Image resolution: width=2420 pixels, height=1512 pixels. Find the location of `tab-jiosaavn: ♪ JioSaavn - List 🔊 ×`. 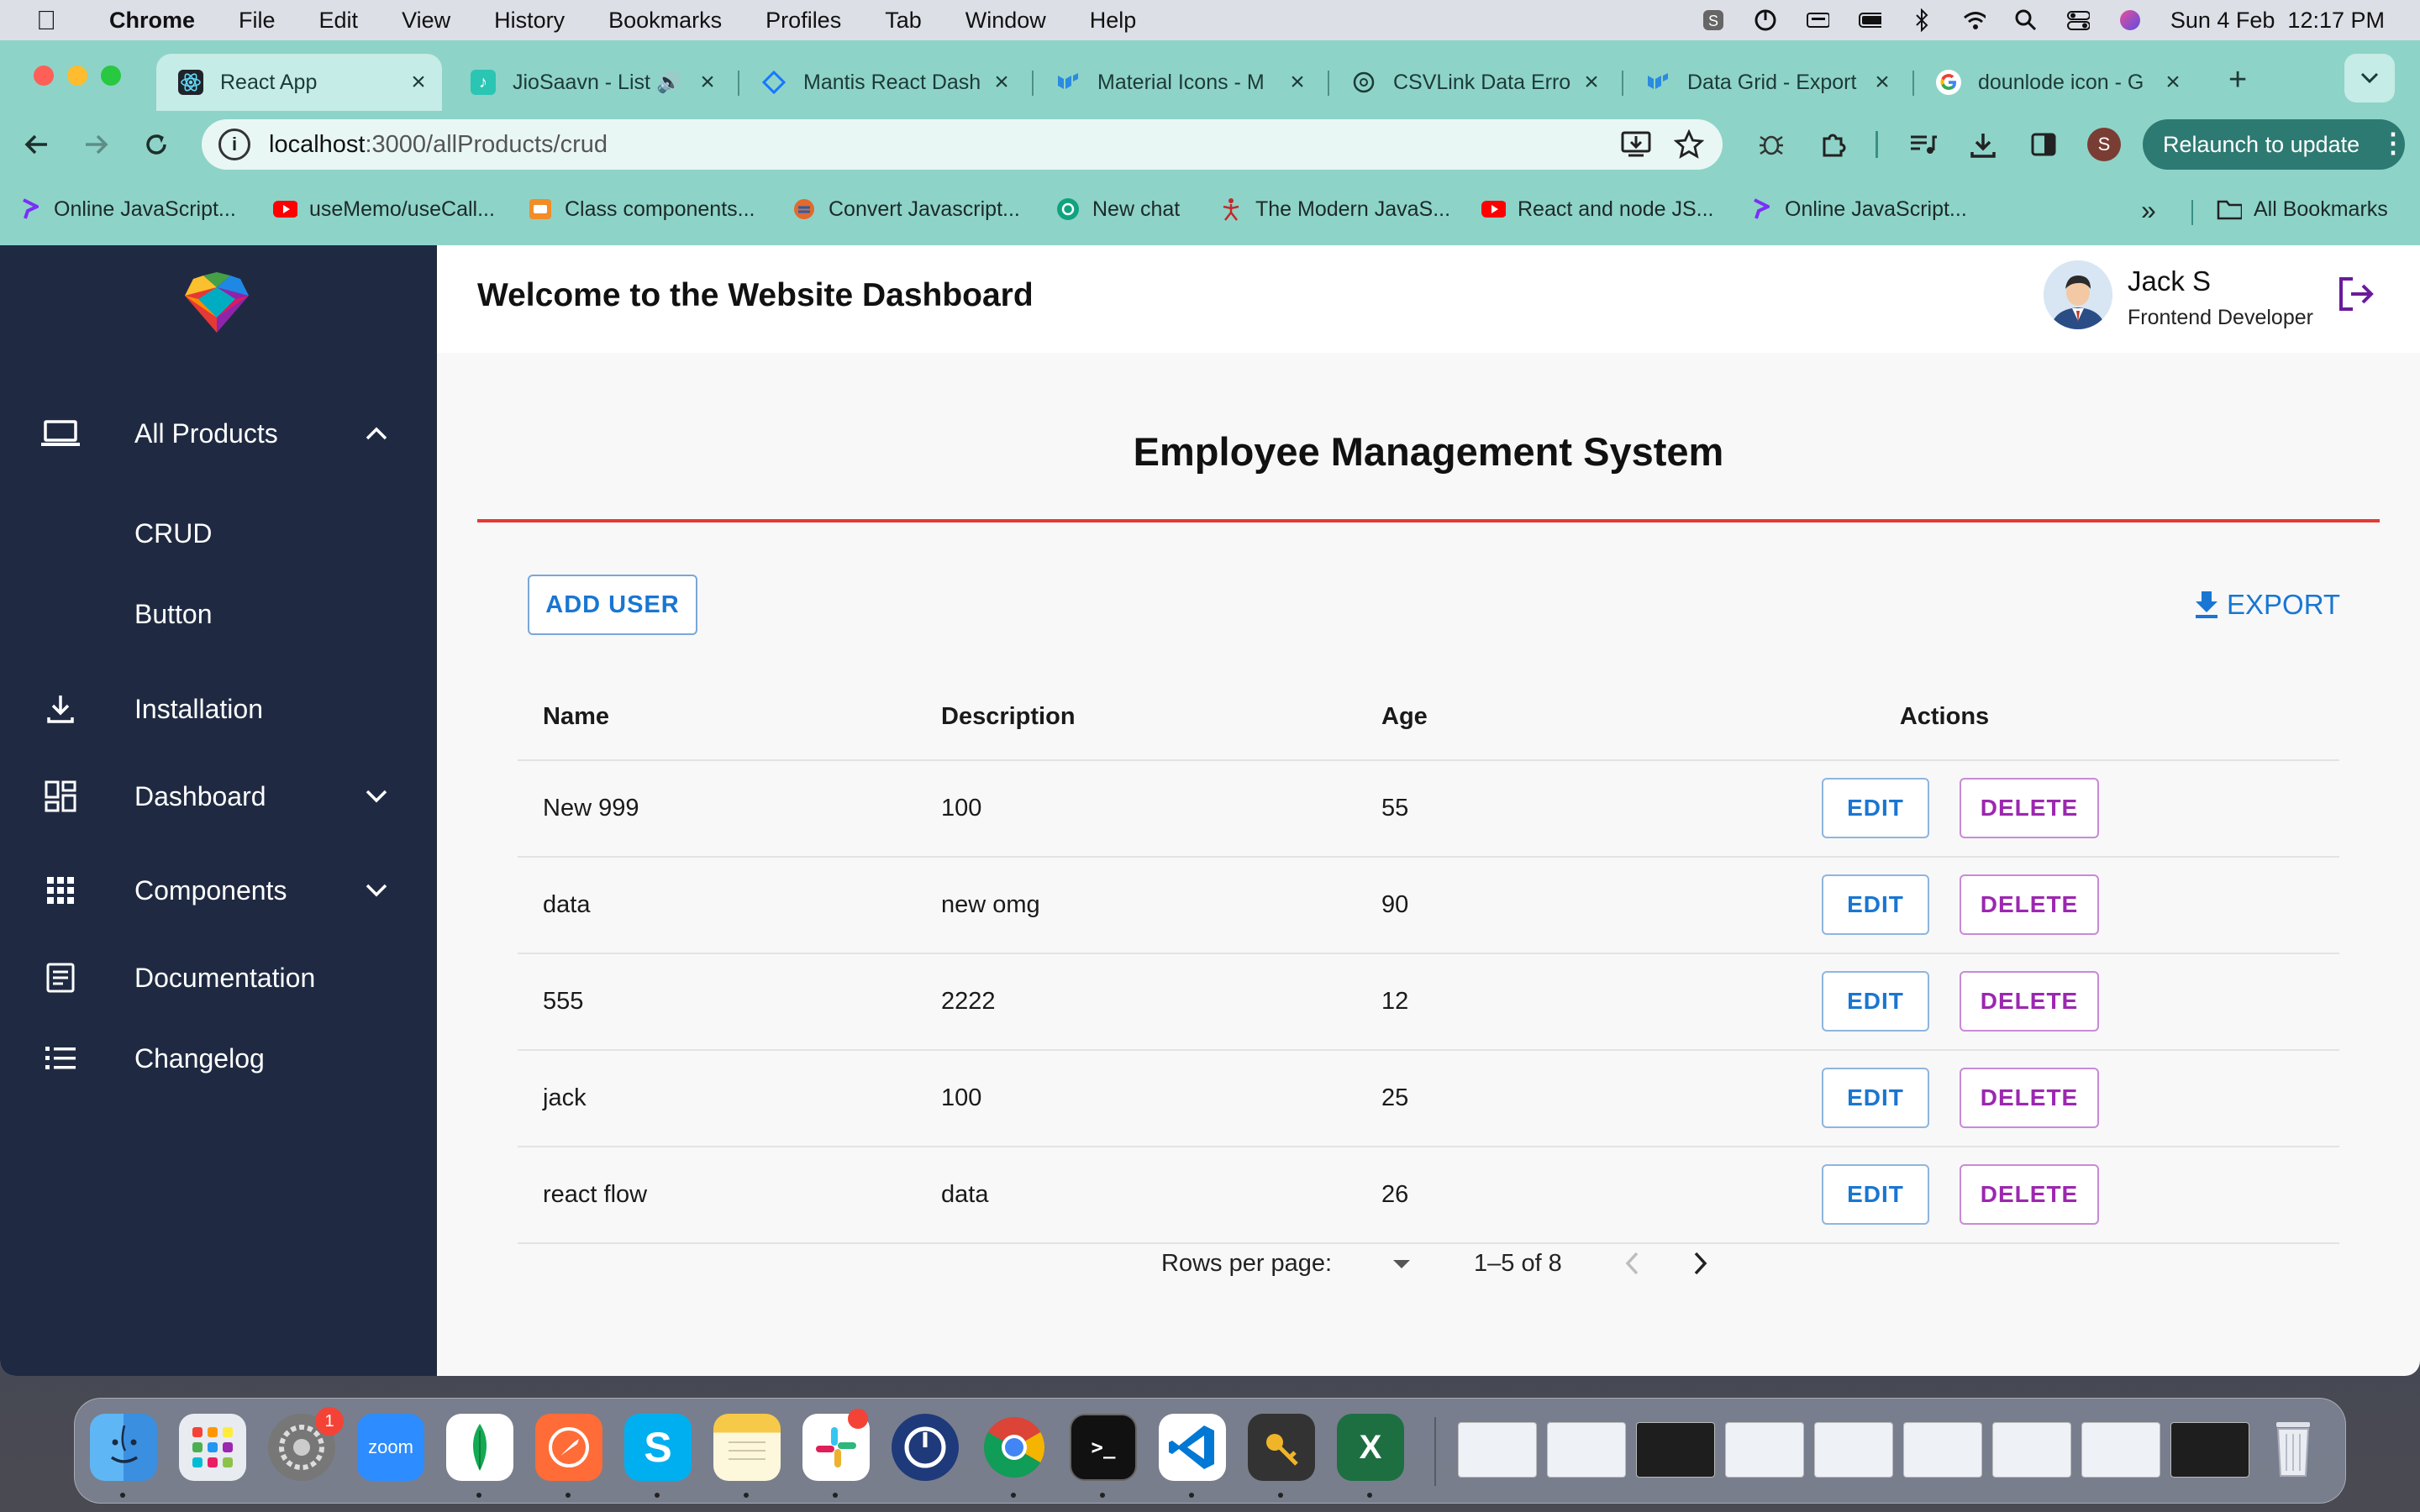

tab-jiosaavn: ♪ JioSaavn - List 🔊 × is located at coordinates (590, 82).